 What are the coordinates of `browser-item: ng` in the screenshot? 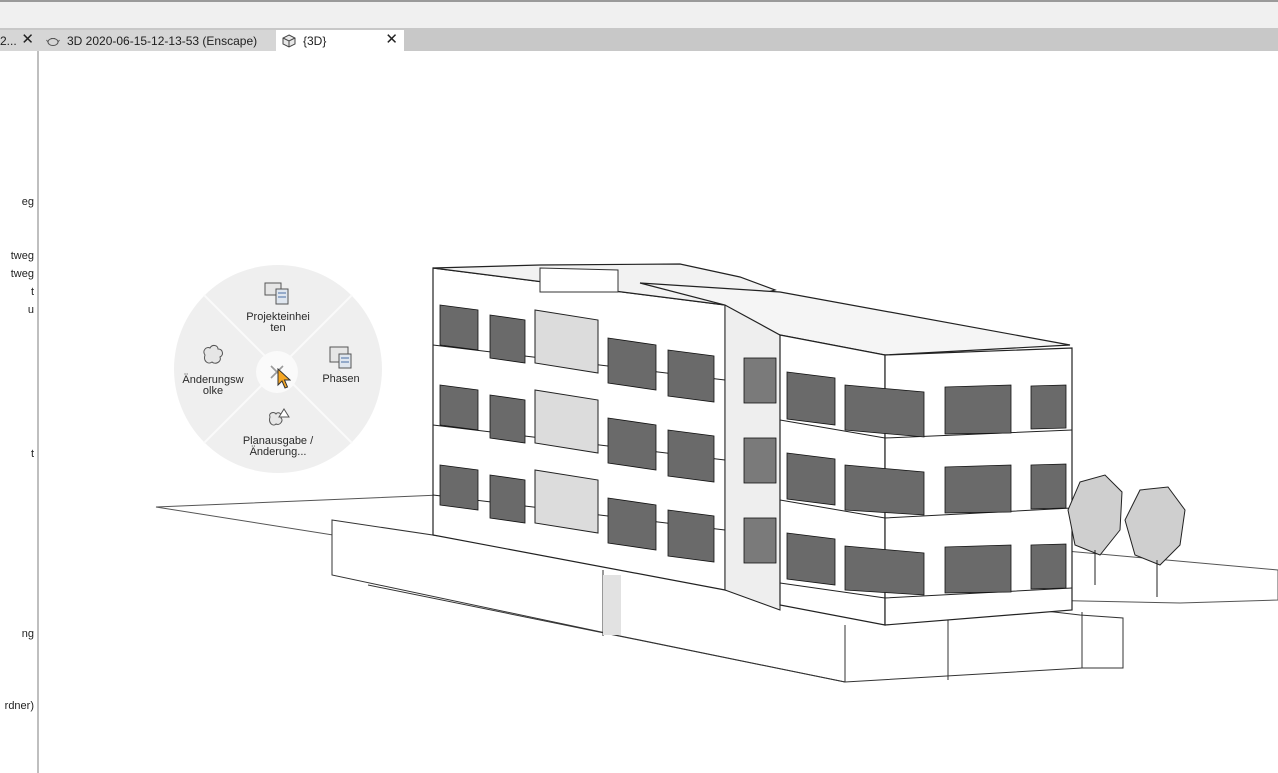 It's located at (28, 634).